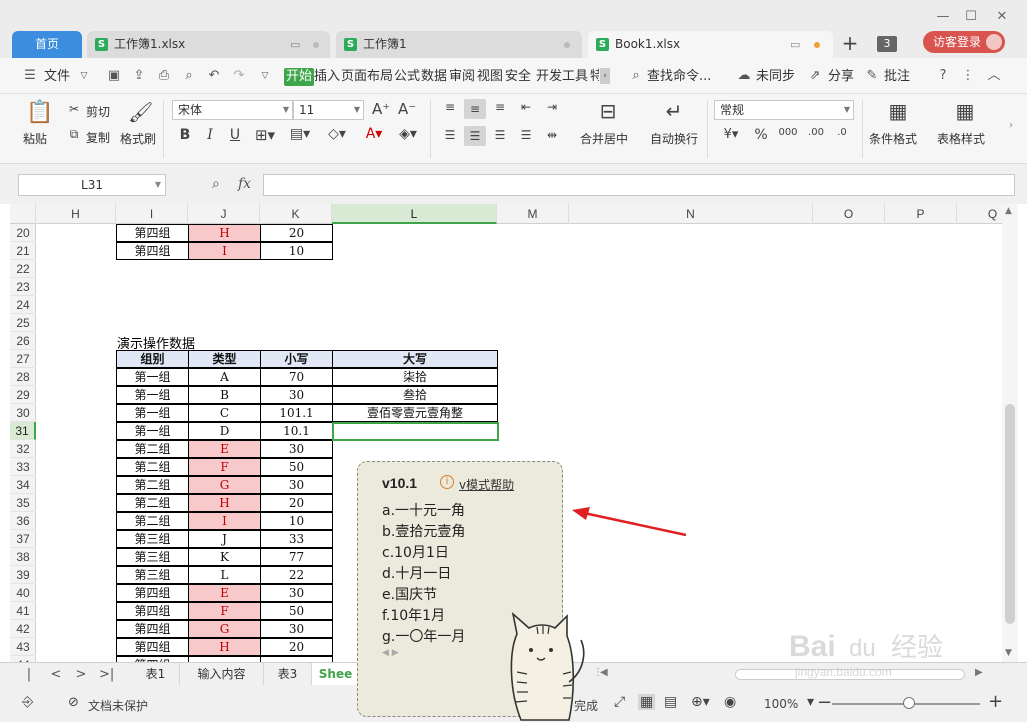 The height and width of the screenshot is (722, 1027). What do you see at coordinates (781, 704) in the screenshot?
I see `zoom-level: 100%` at bounding box center [781, 704].